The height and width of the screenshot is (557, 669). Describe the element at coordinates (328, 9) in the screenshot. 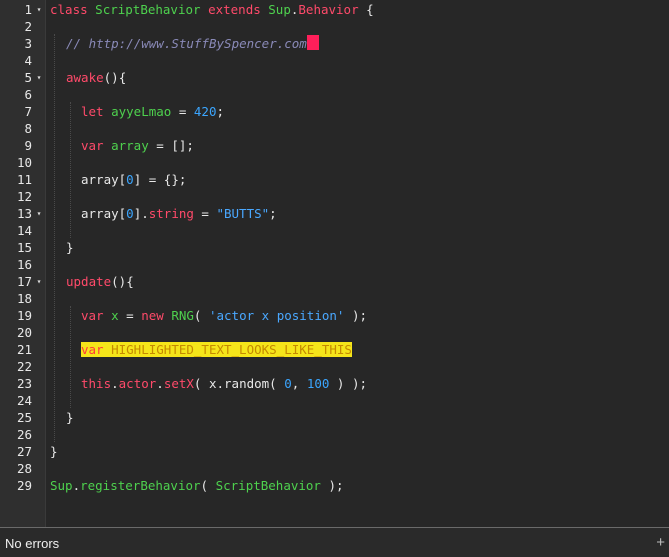

I see `base-class-token: Behavior` at that location.